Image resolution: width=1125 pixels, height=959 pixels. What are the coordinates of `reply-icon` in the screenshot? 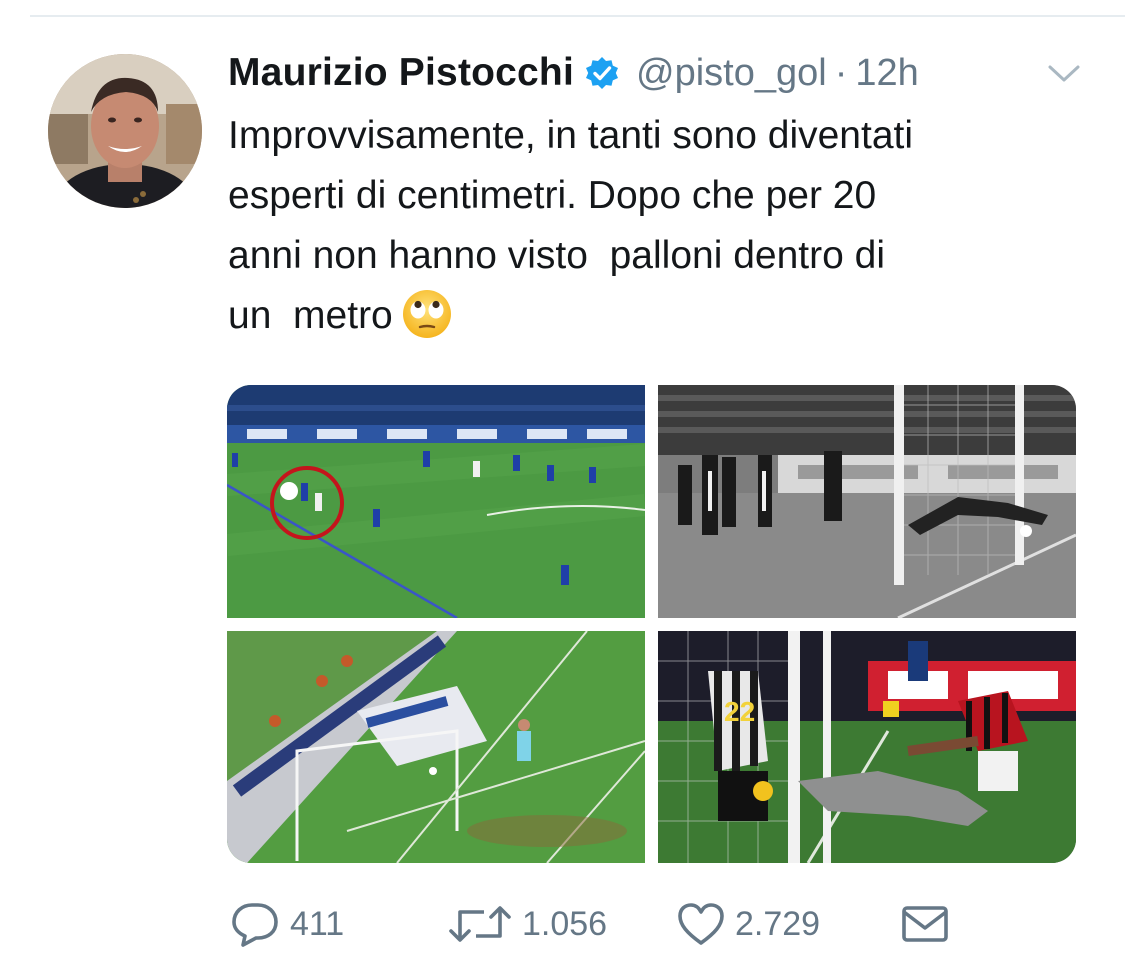 It's located at (255, 924).